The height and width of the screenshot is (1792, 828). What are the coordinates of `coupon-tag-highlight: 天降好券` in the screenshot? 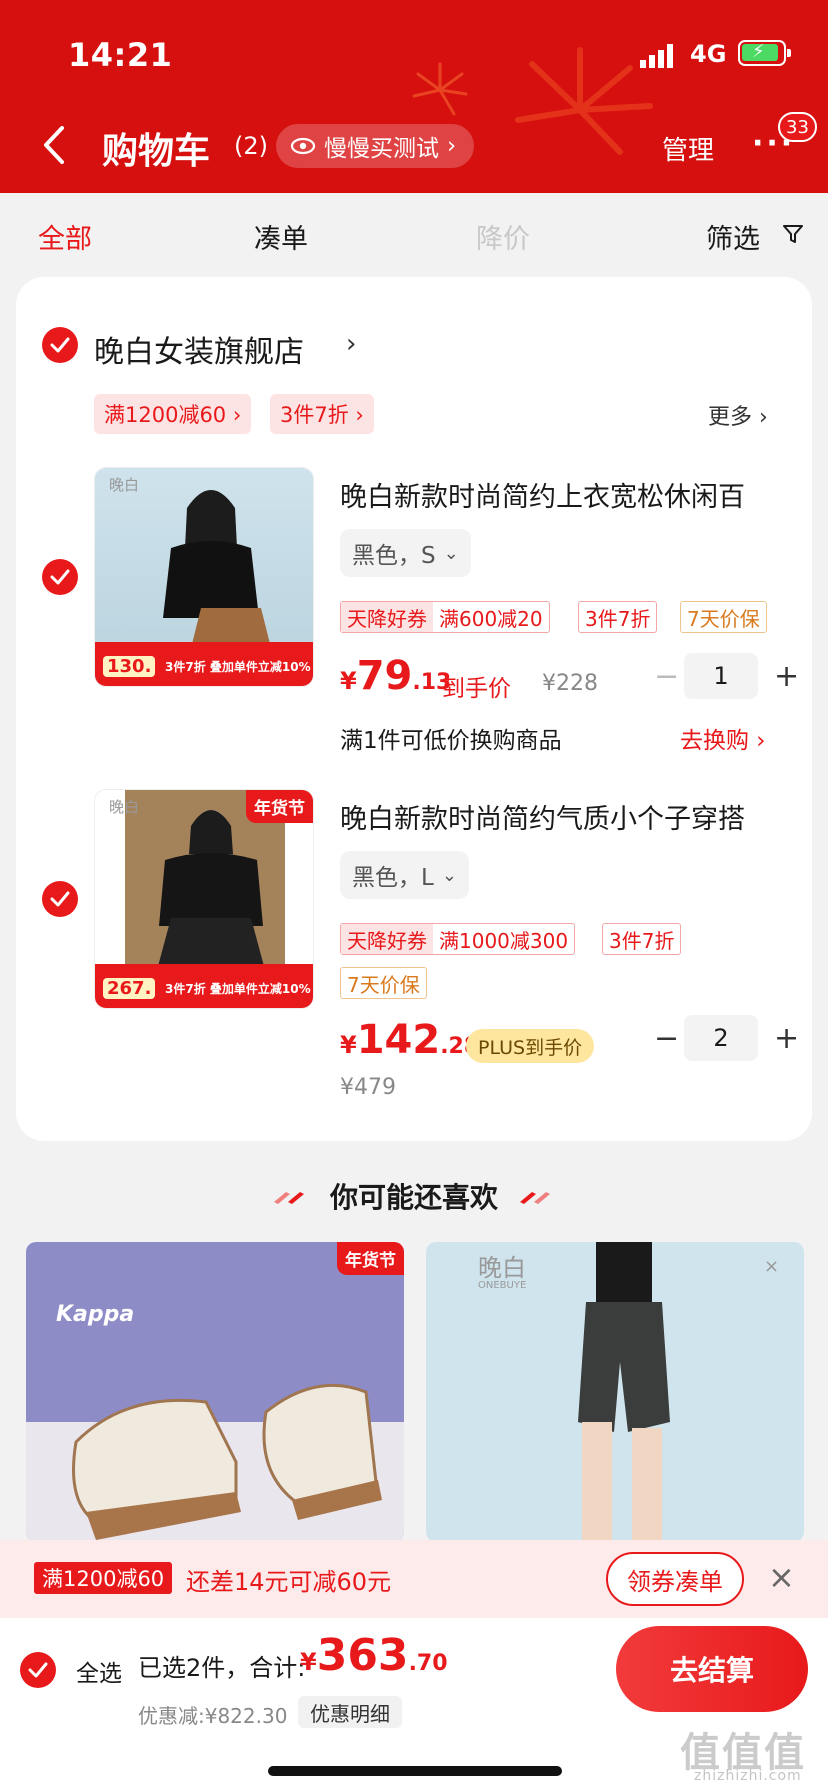 It's located at (387, 939).